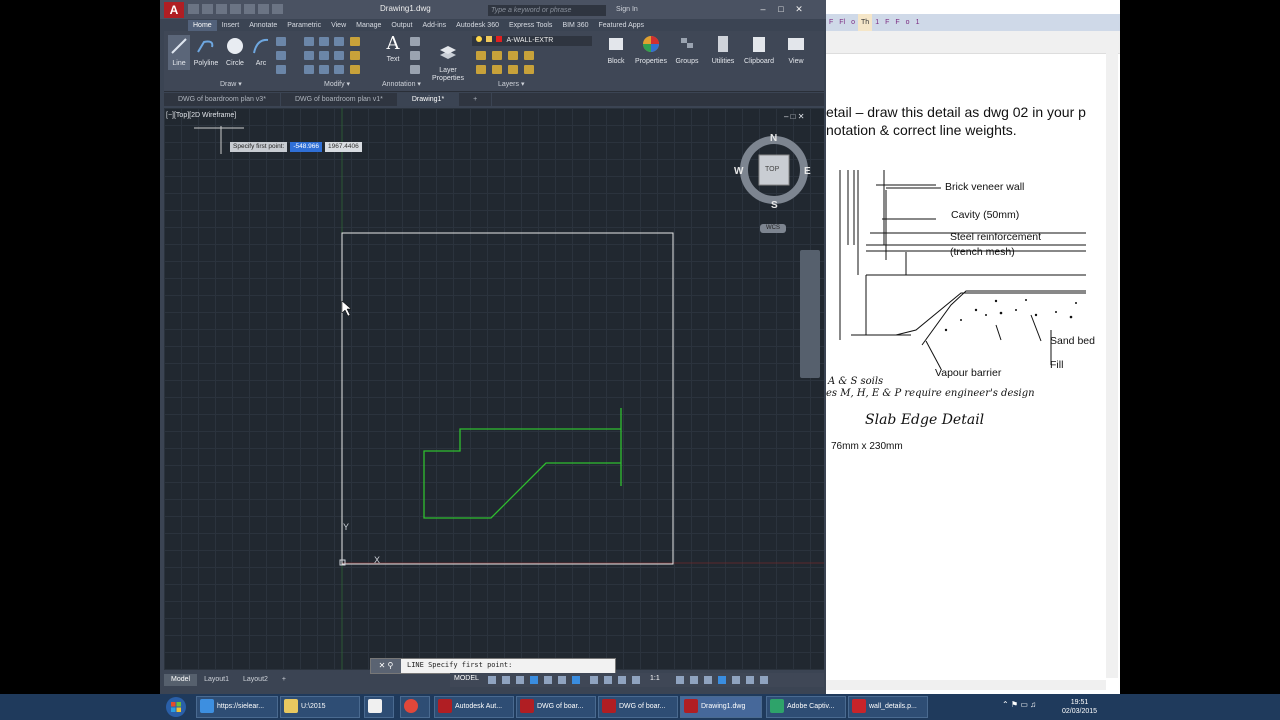 Image resolution: width=1280 pixels, height=720 pixels. What do you see at coordinates (622, 680) in the screenshot?
I see `selection-cycling-icon` at bounding box center [622, 680].